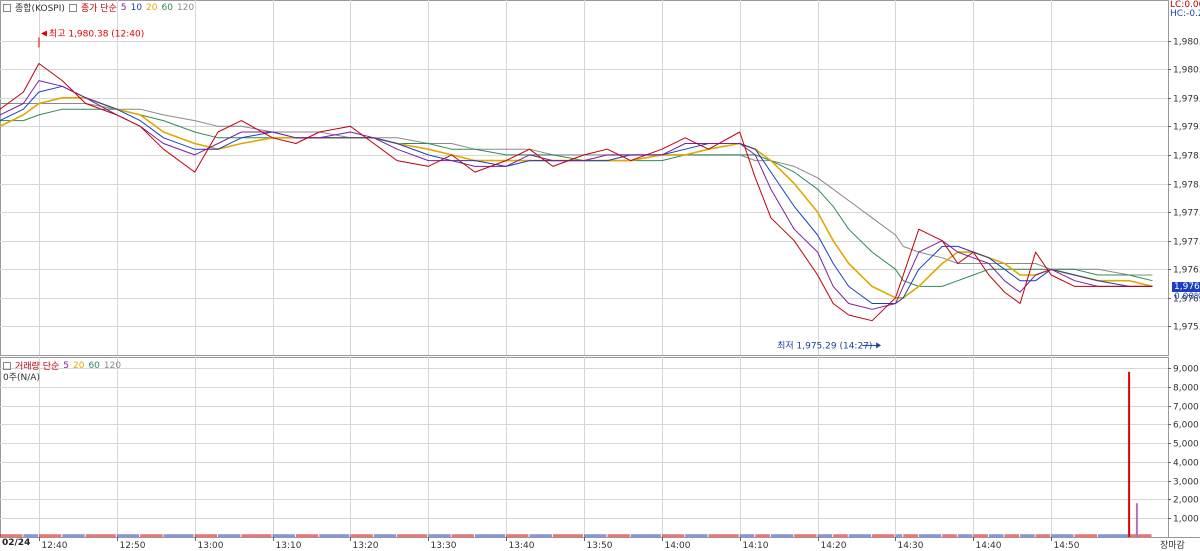 The height and width of the screenshot is (551, 1200). I want to click on x-tick-label: 14:20, so click(834, 545).